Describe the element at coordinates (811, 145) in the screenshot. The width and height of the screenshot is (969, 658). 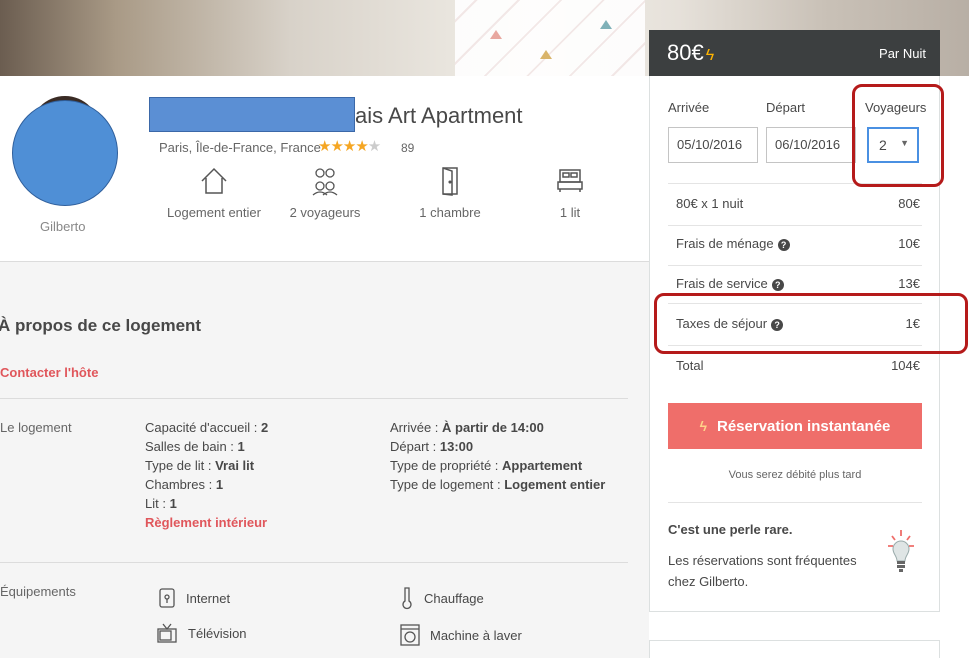
I see `checkout-input: 06/10/2016` at that location.